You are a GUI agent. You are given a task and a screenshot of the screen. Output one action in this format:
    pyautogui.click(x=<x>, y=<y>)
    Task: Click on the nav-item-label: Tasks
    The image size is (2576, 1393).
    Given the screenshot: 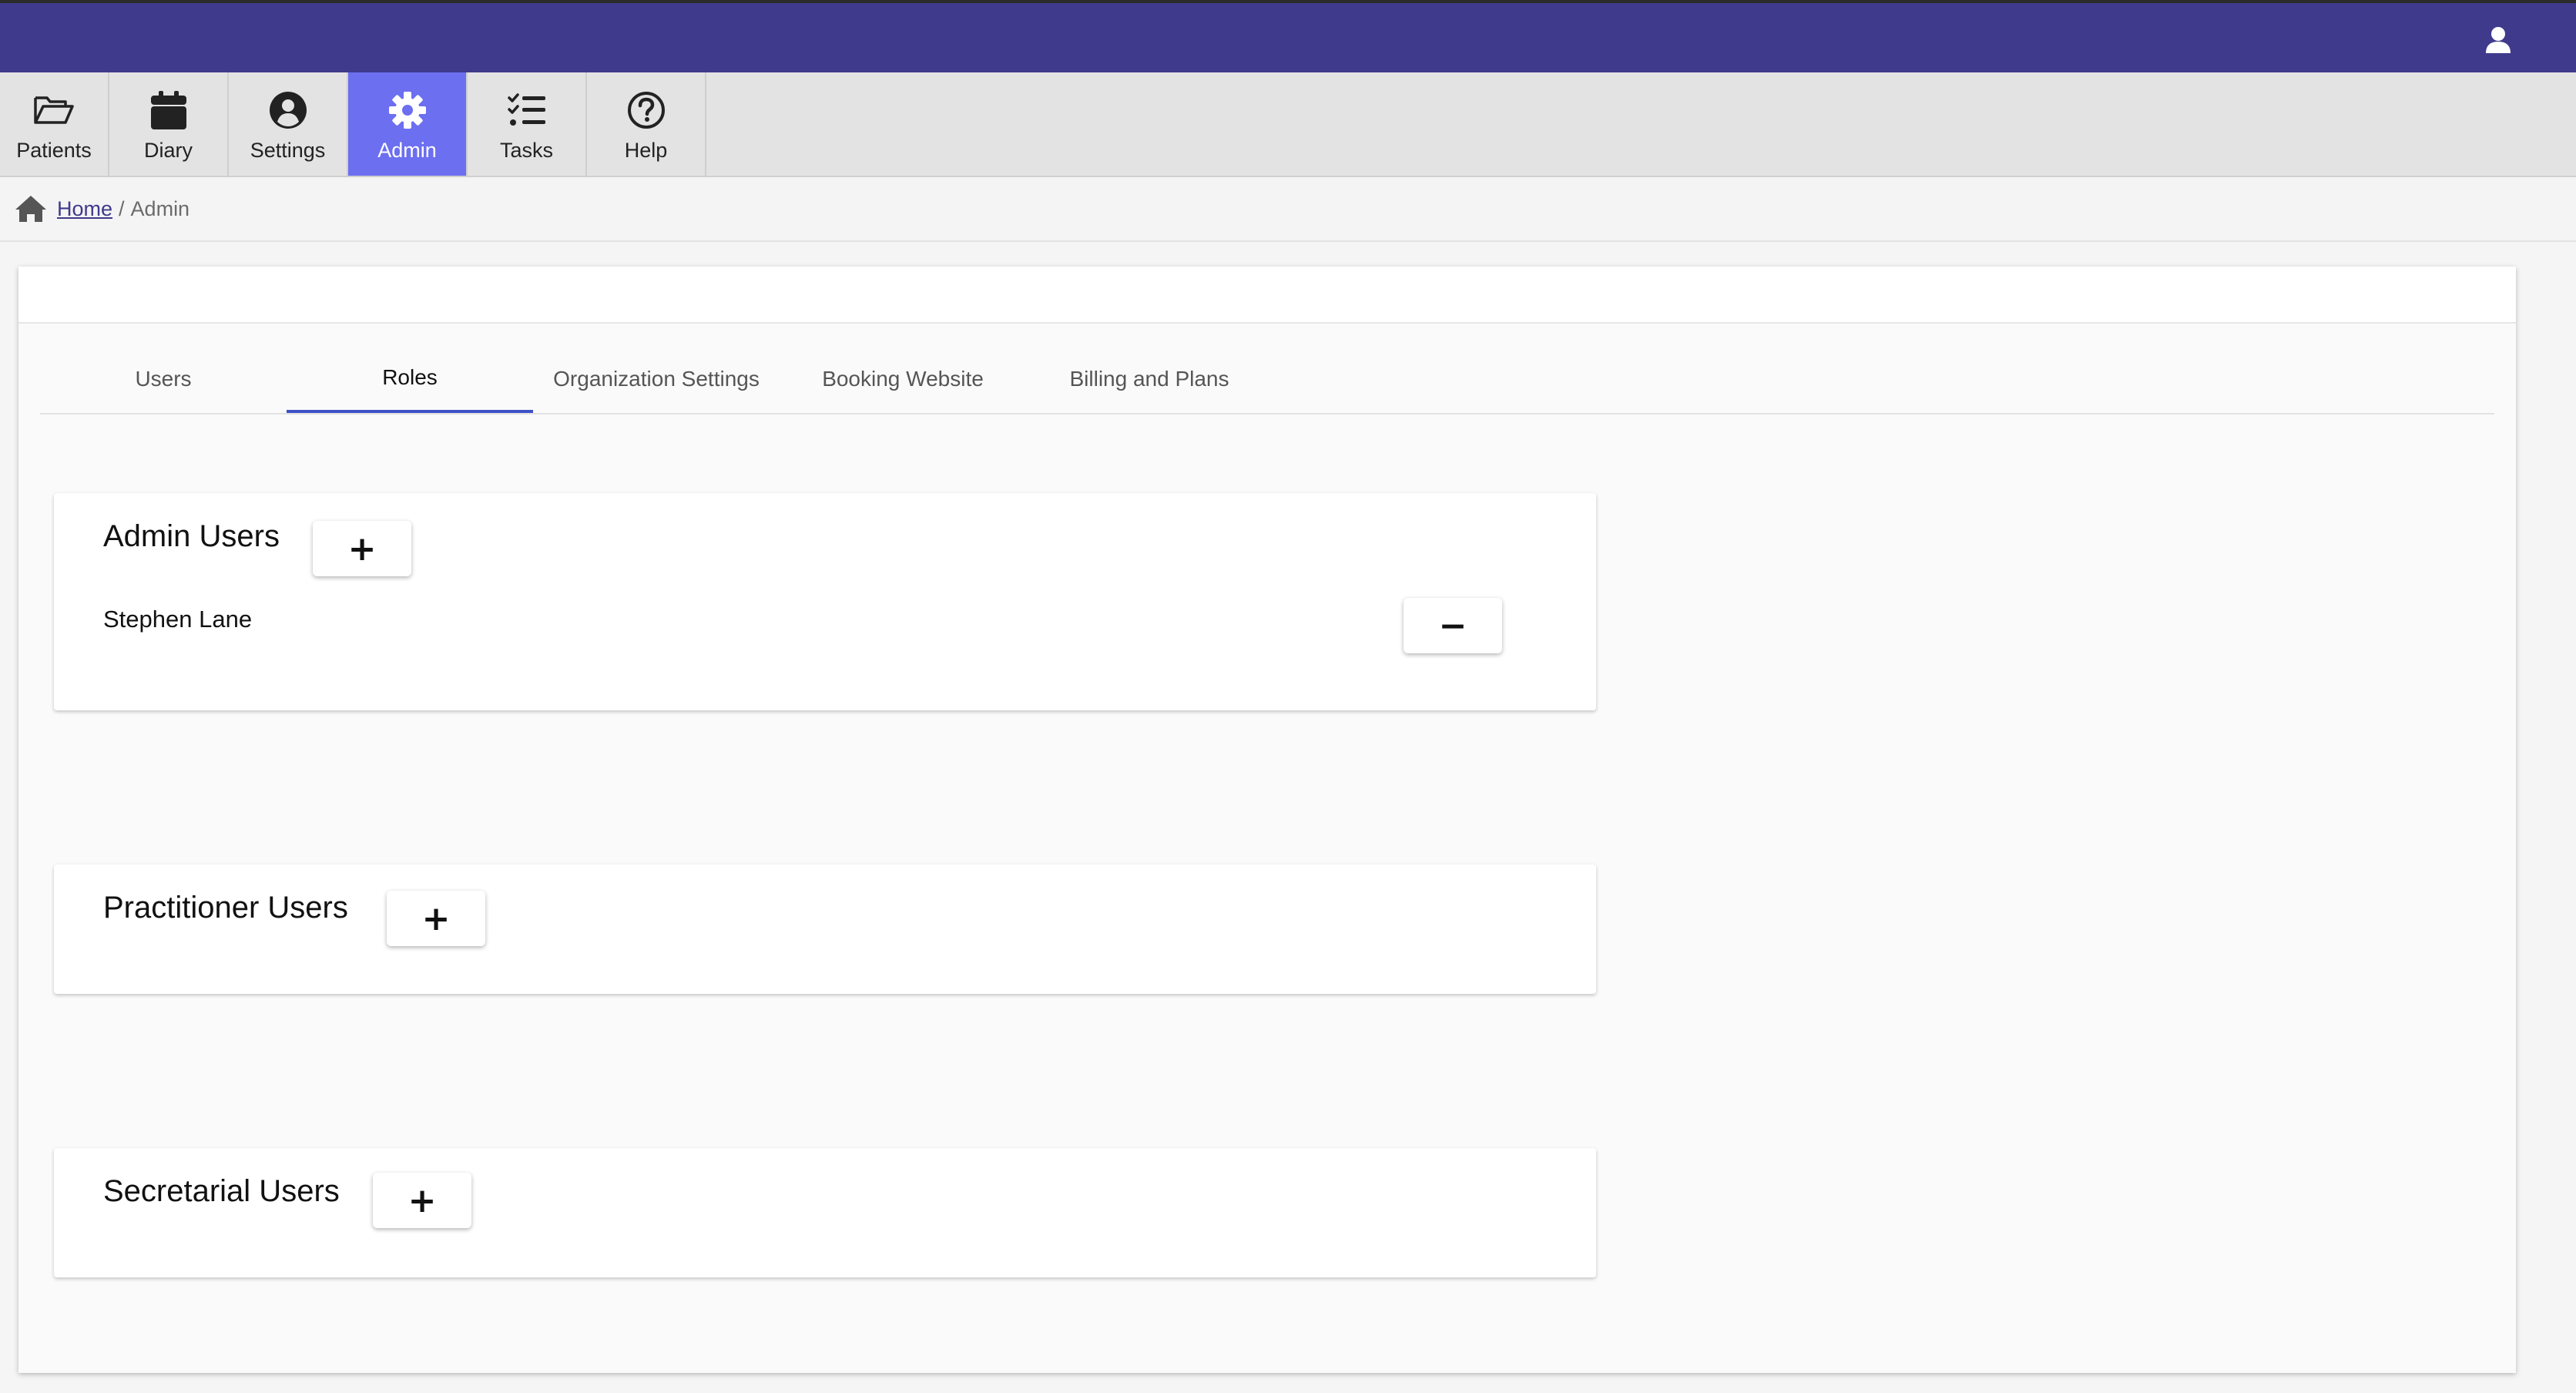 What is the action you would take?
    pyautogui.click(x=526, y=150)
    